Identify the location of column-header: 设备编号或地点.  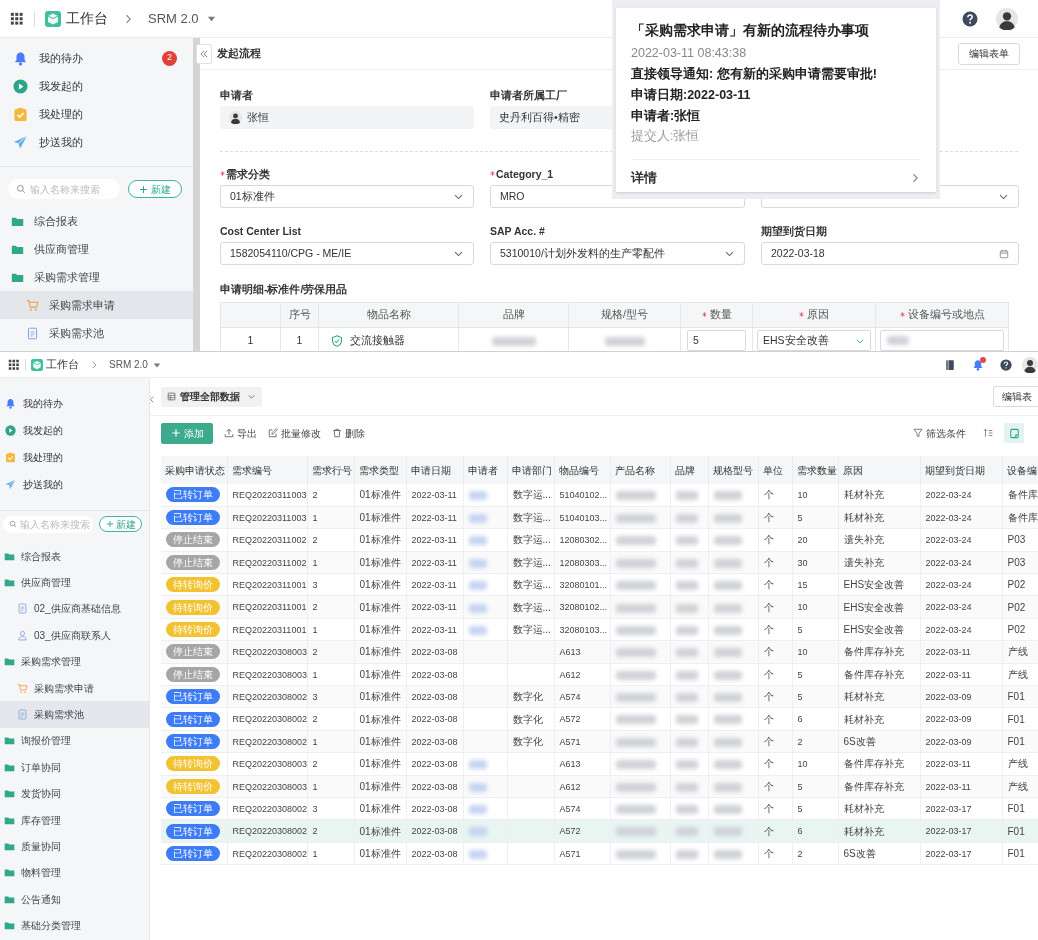
(946, 314).